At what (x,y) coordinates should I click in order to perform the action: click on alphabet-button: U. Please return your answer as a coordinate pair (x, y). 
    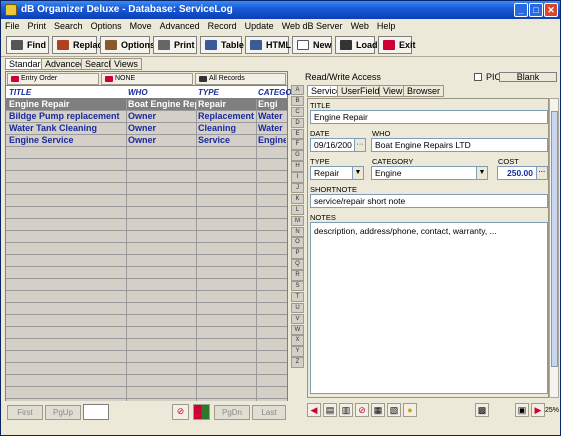
    Looking at the image, I should click on (297, 308).